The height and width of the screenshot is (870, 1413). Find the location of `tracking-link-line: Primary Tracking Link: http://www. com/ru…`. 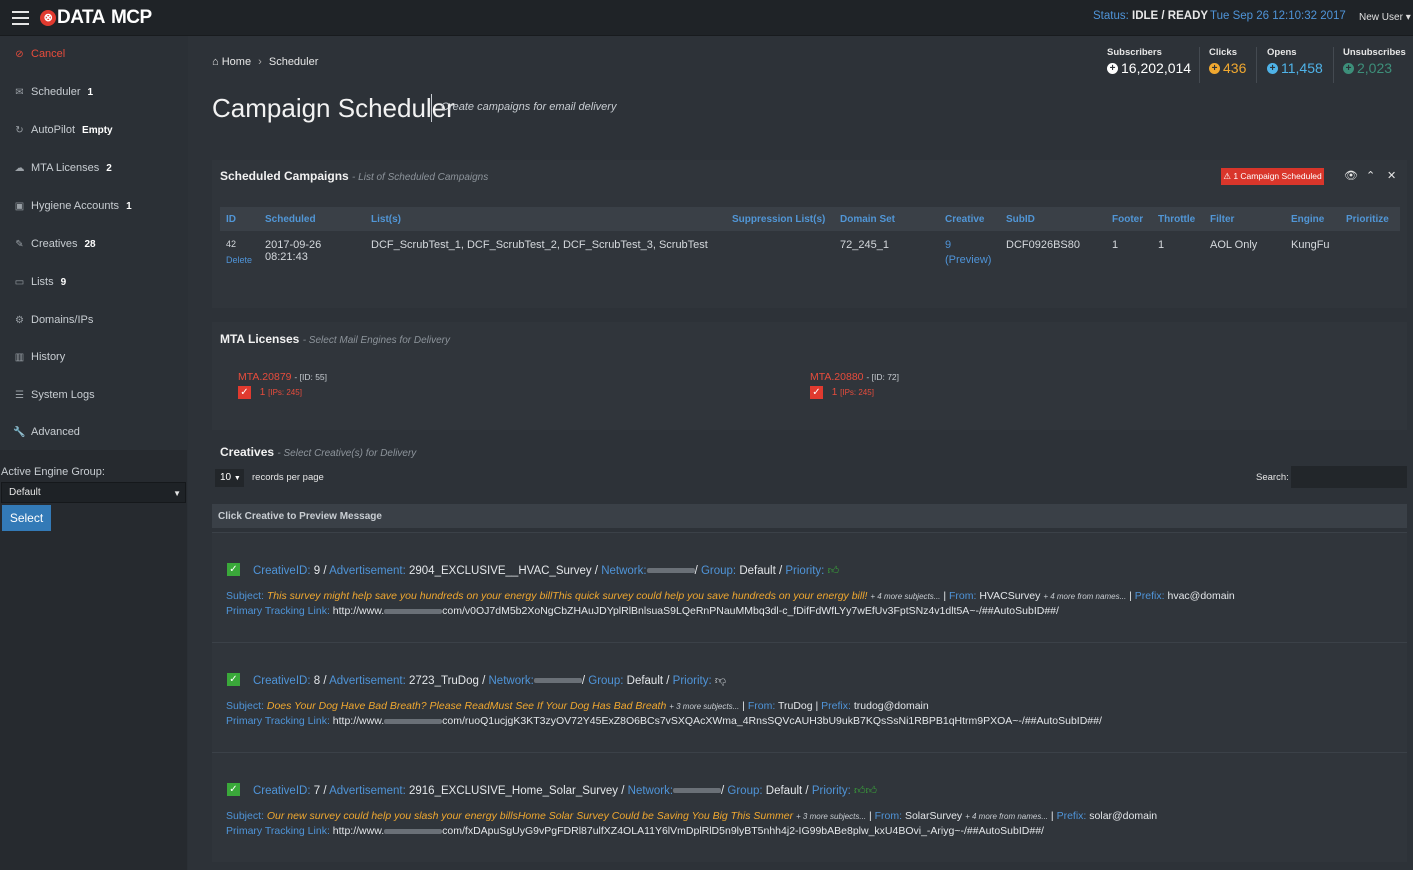

tracking-link-line: Primary Tracking Link: http://www. com/ru… is located at coordinates (664, 721).